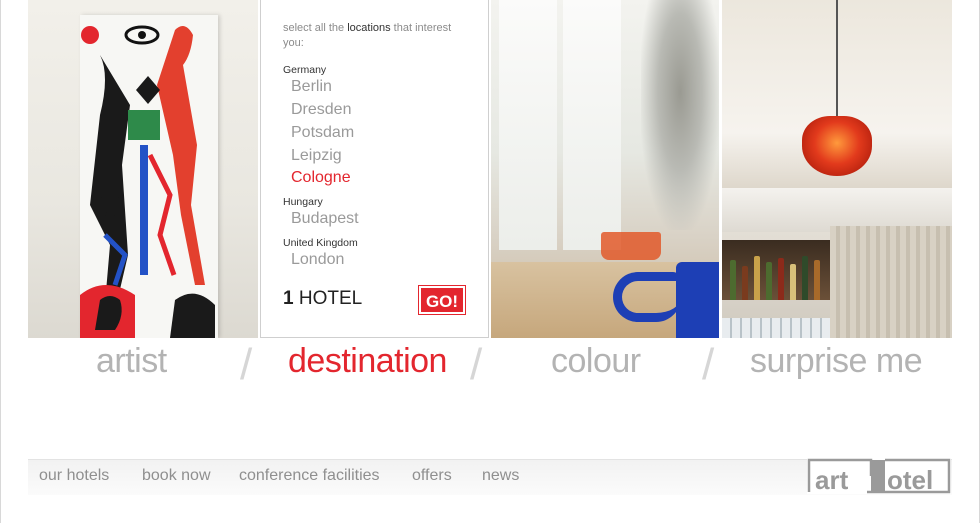  I want to click on lamp-cord, so click(837, 59).